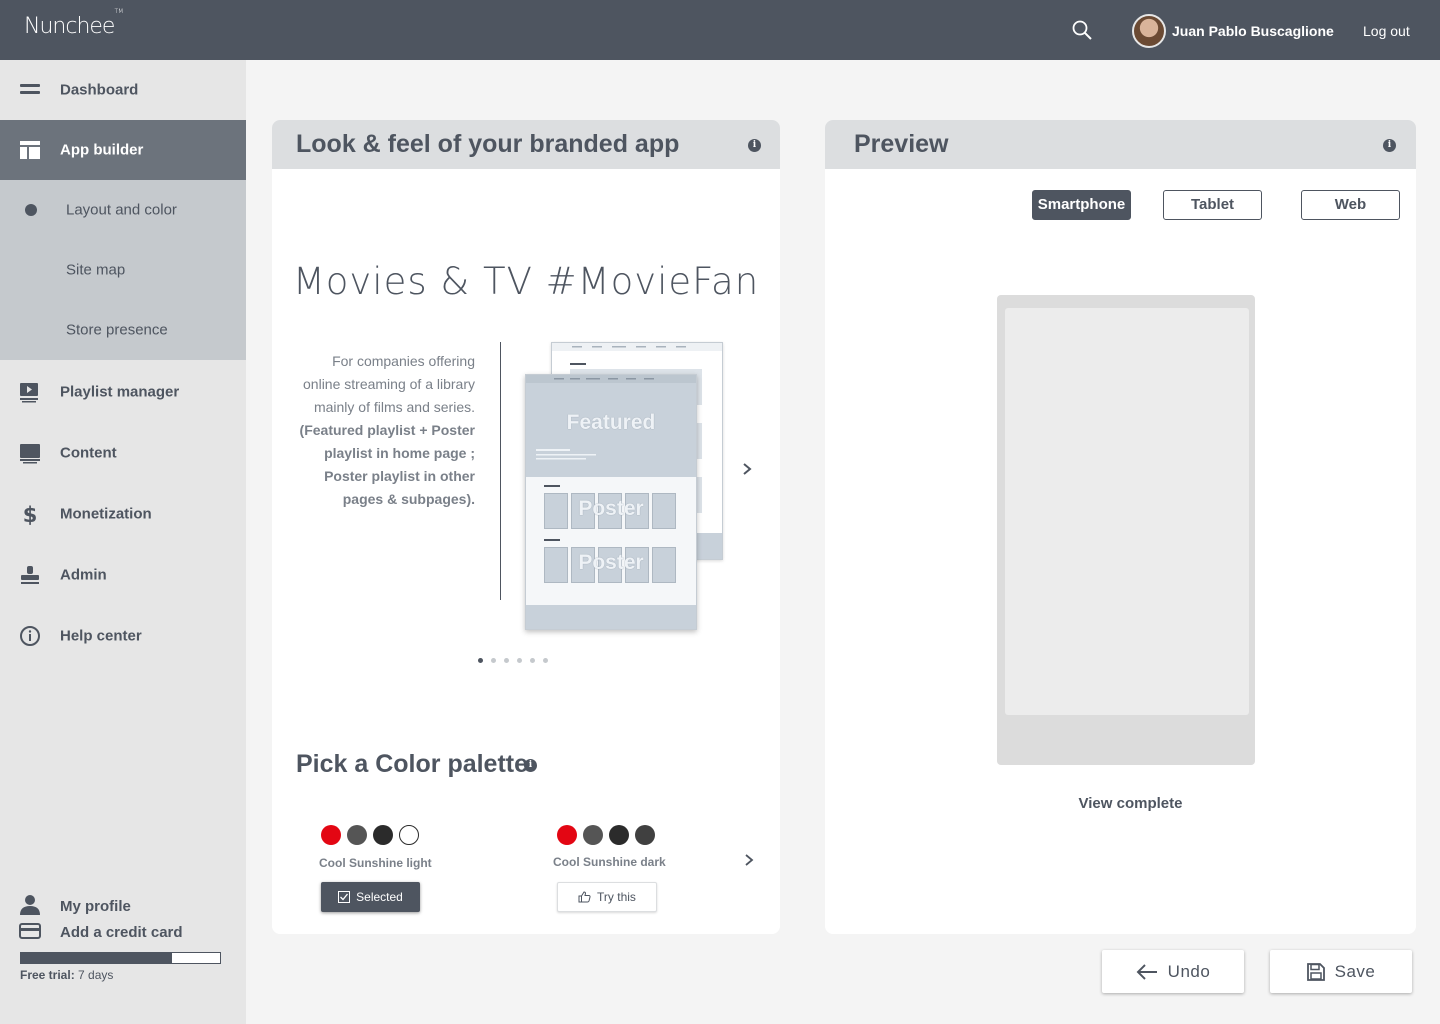 This screenshot has height=1024, width=1440. What do you see at coordinates (47, 975) in the screenshot?
I see `trial-label: Free trial:` at bounding box center [47, 975].